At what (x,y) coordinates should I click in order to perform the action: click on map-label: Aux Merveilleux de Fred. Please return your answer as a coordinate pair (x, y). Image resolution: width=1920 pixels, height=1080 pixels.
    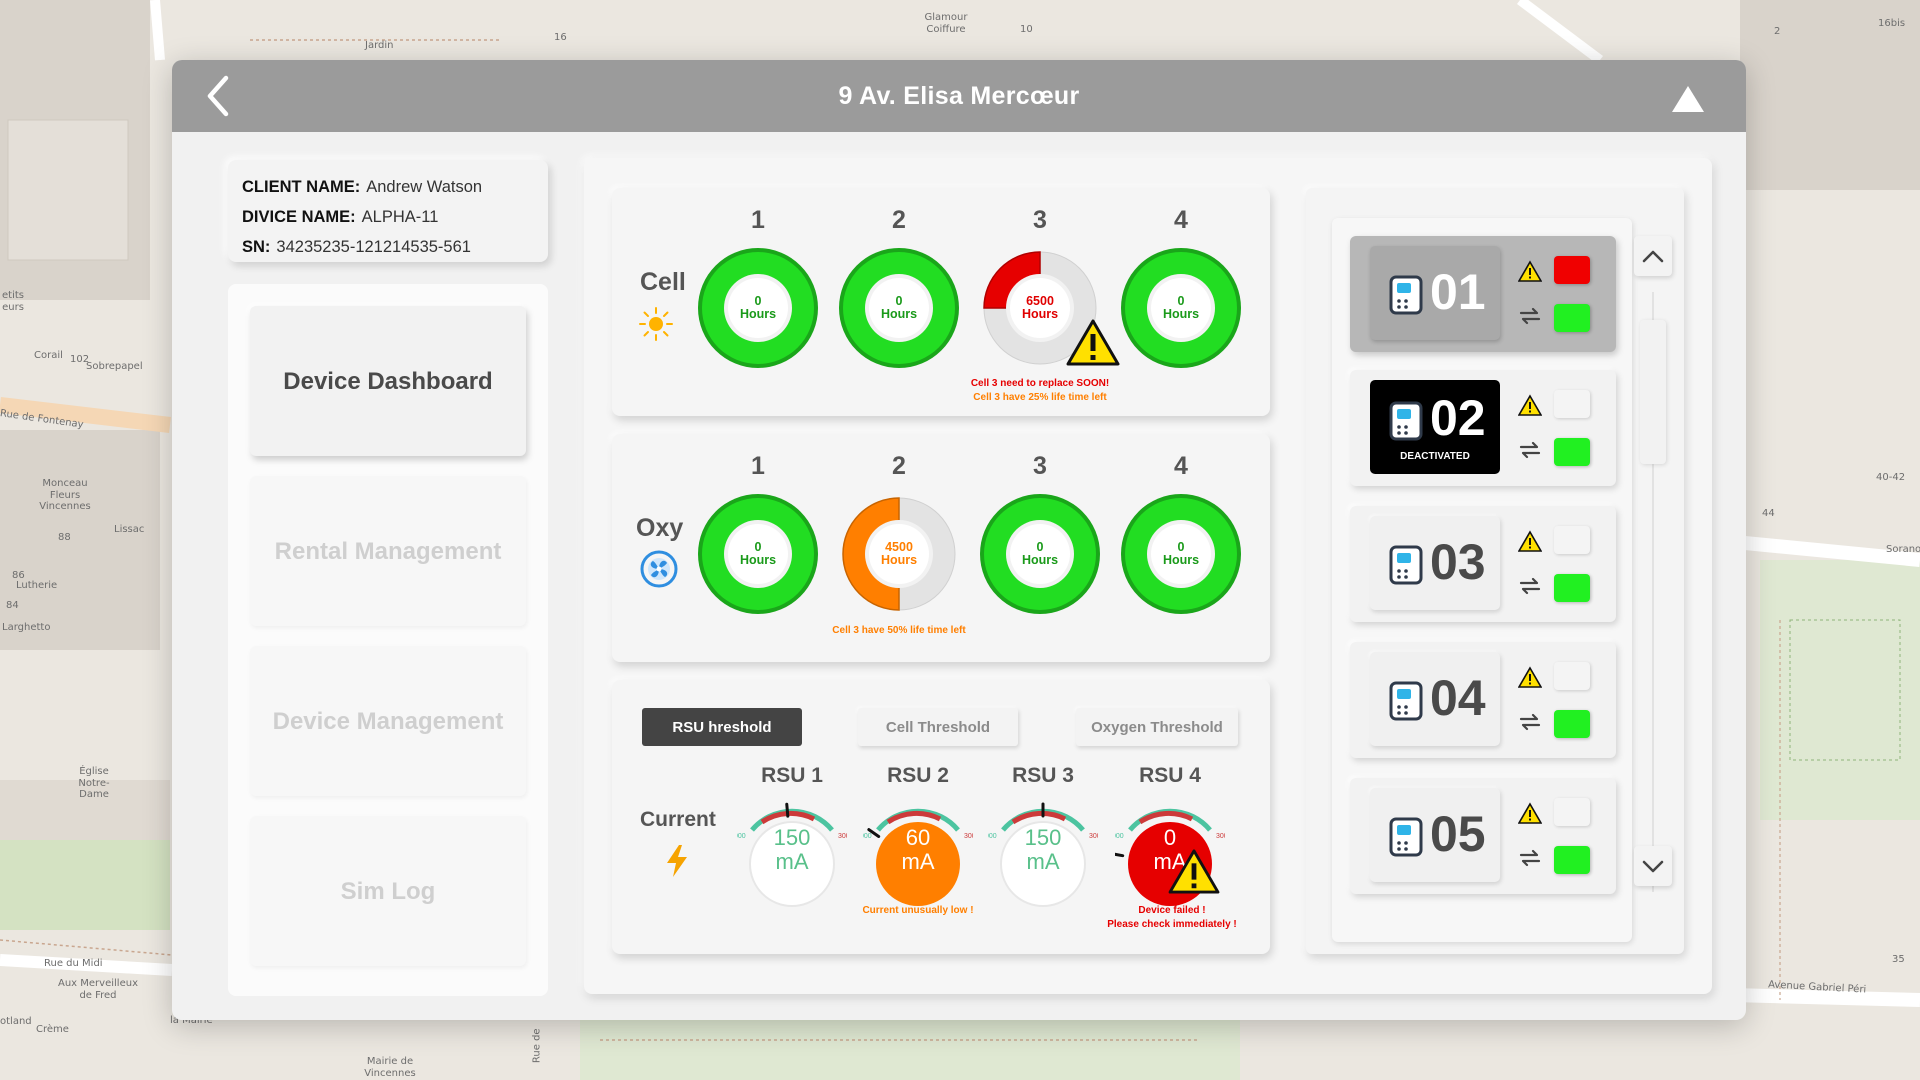
    Looking at the image, I should click on (98, 989).